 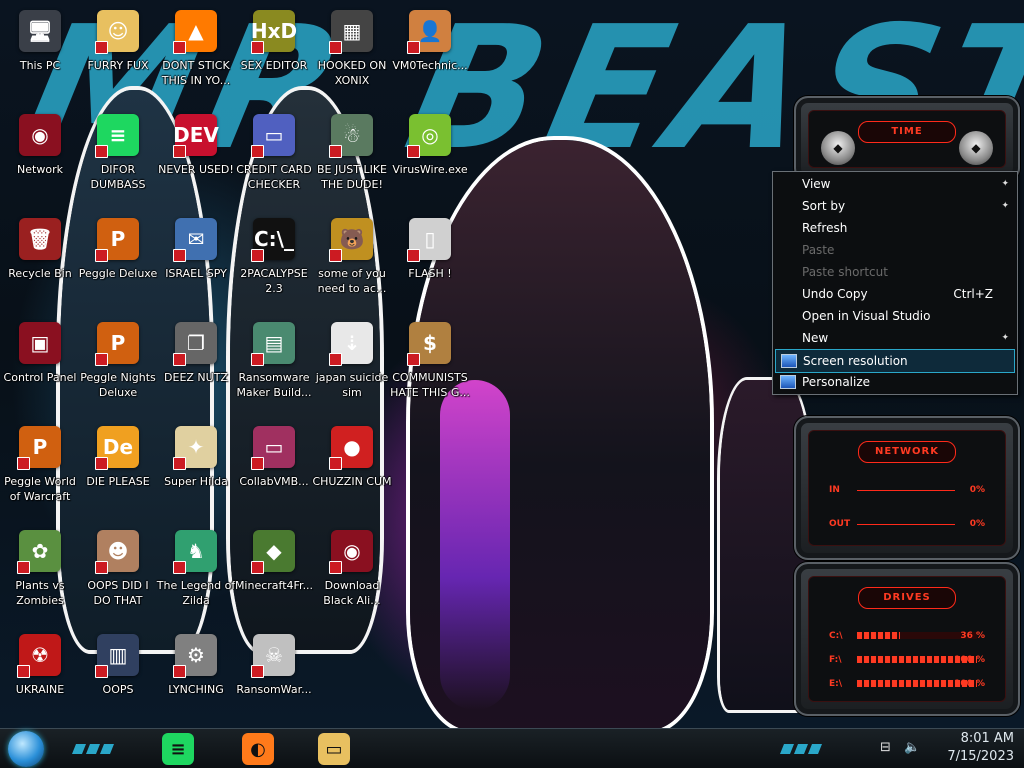 I want to click on desktop-icon: ✦ Super Hilda, so click(x=196, y=466).